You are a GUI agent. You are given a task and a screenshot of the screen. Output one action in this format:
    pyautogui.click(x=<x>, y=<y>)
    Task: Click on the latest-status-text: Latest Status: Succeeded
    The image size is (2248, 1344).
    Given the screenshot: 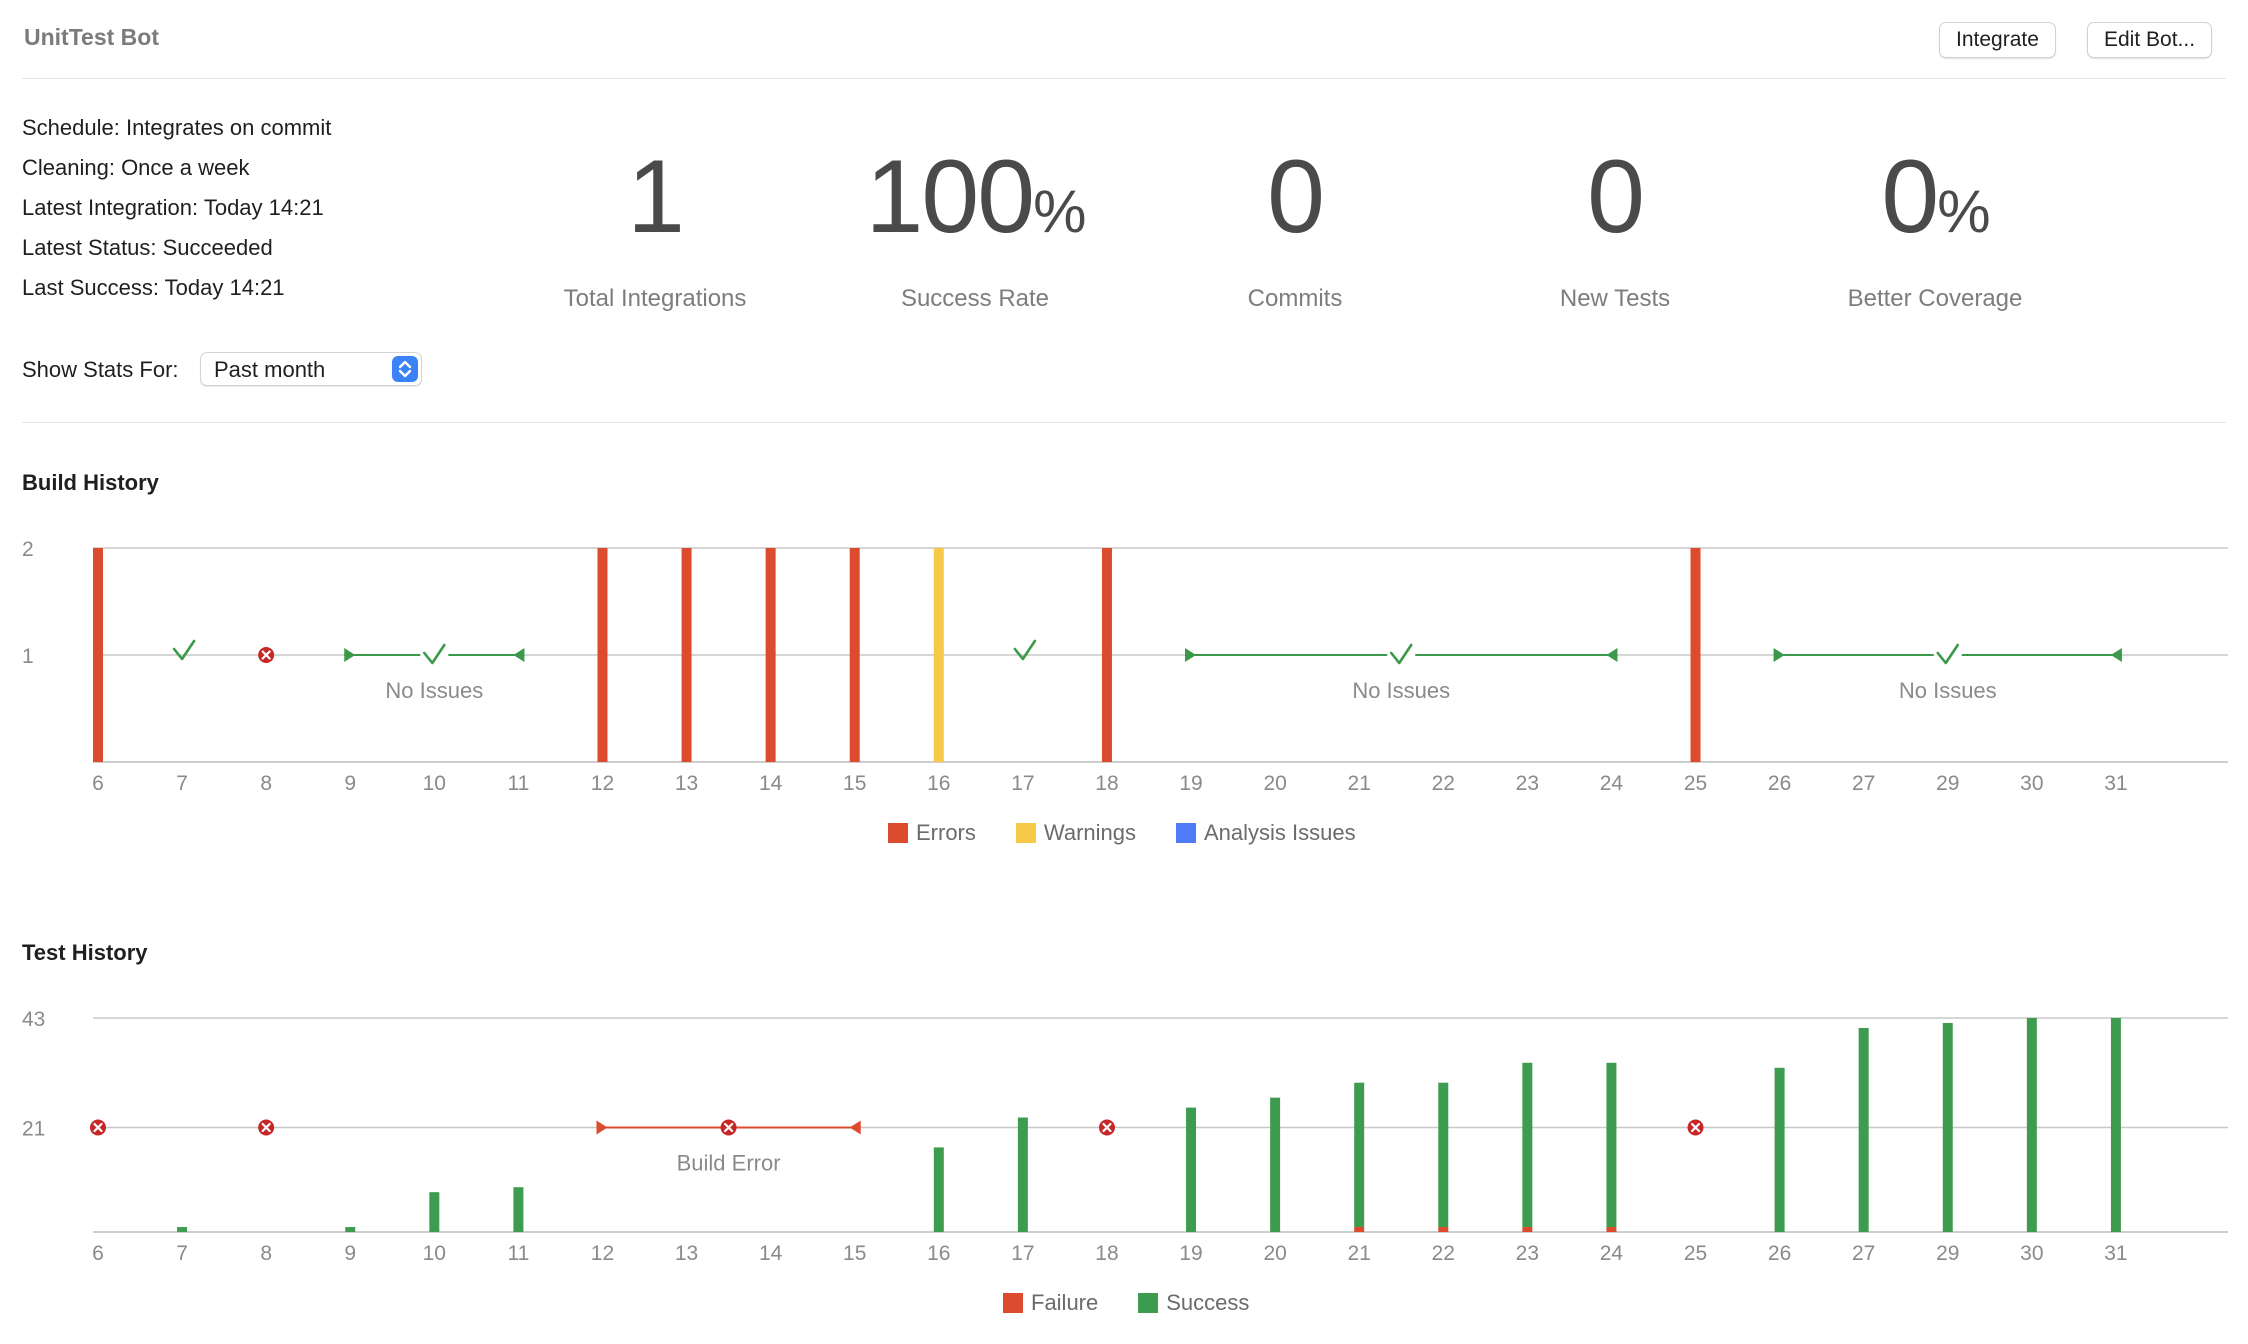 What is the action you would take?
    pyautogui.click(x=147, y=247)
    